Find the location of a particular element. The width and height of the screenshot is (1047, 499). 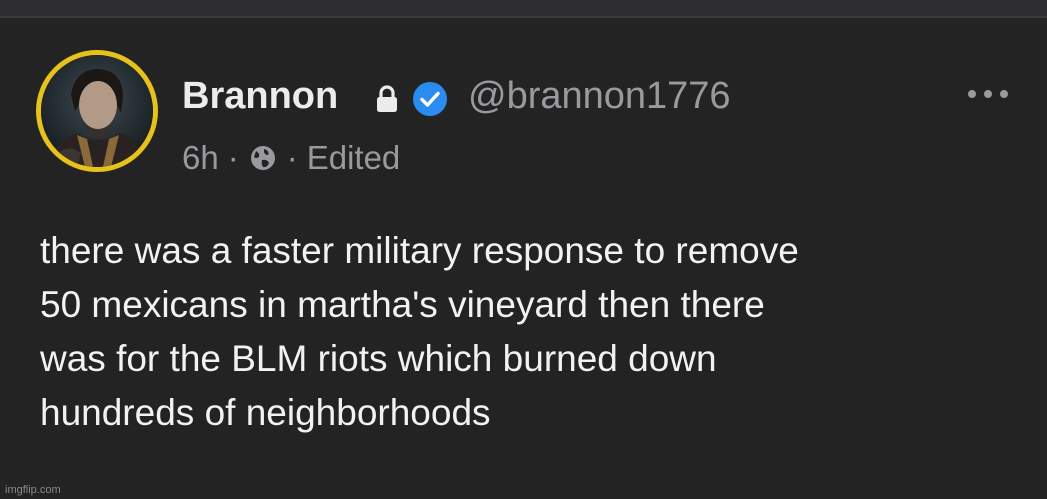

edited-label: Edited is located at coordinates (354, 158).